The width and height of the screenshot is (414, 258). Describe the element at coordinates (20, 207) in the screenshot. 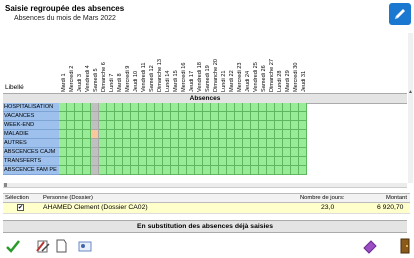

I see `selection-checkbox: ✔` at that location.